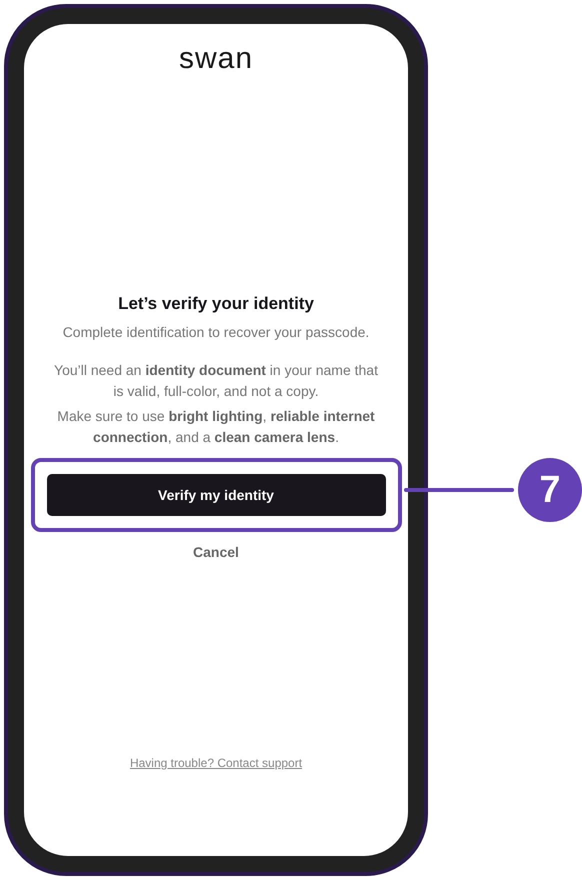  What do you see at coordinates (216, 495) in the screenshot?
I see `verify-button: Verify my identity` at bounding box center [216, 495].